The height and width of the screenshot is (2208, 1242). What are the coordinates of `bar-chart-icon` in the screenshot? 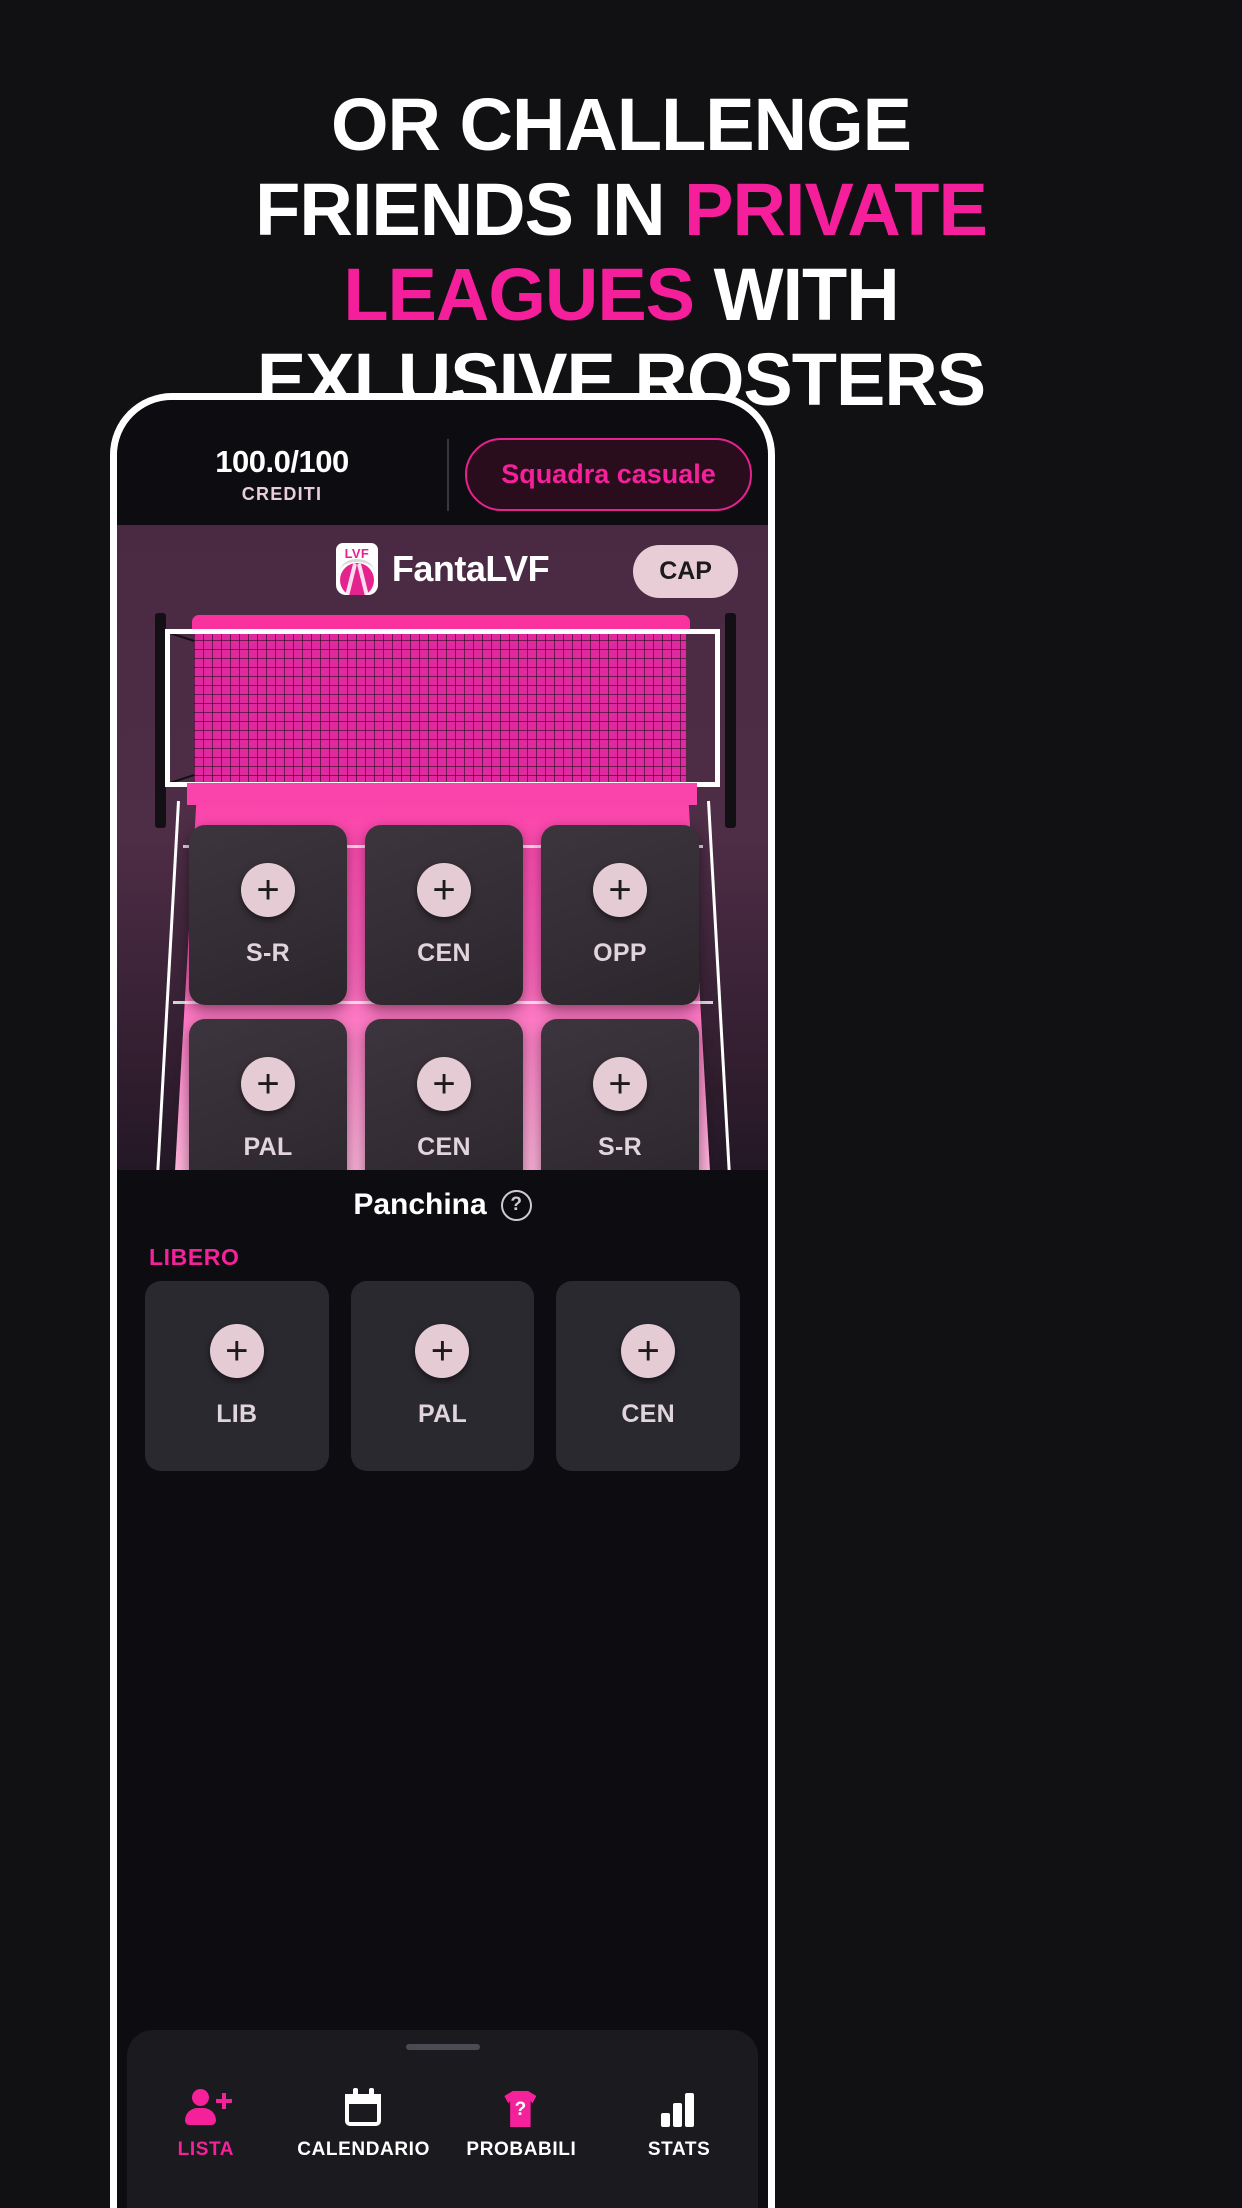 It's located at (679, 2109).